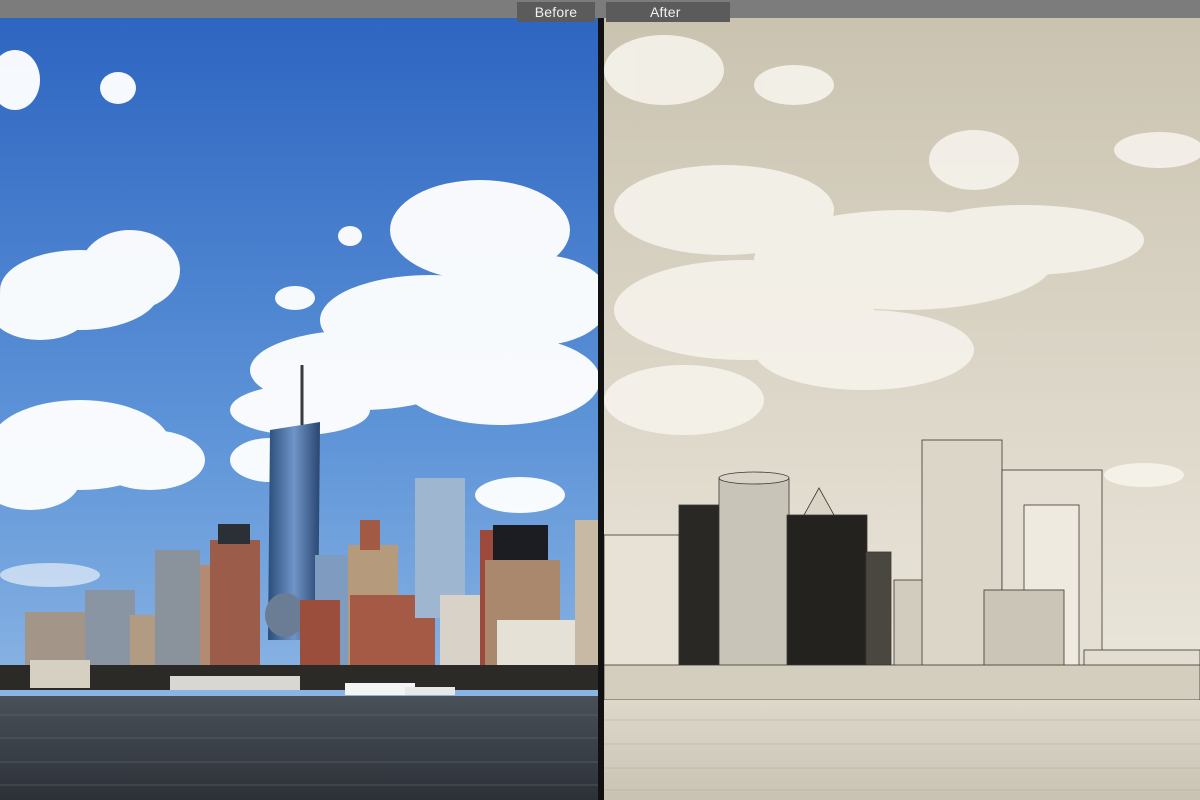 The image size is (1200, 800). Describe the element at coordinates (902, 750) in the screenshot. I see `after-water` at that location.